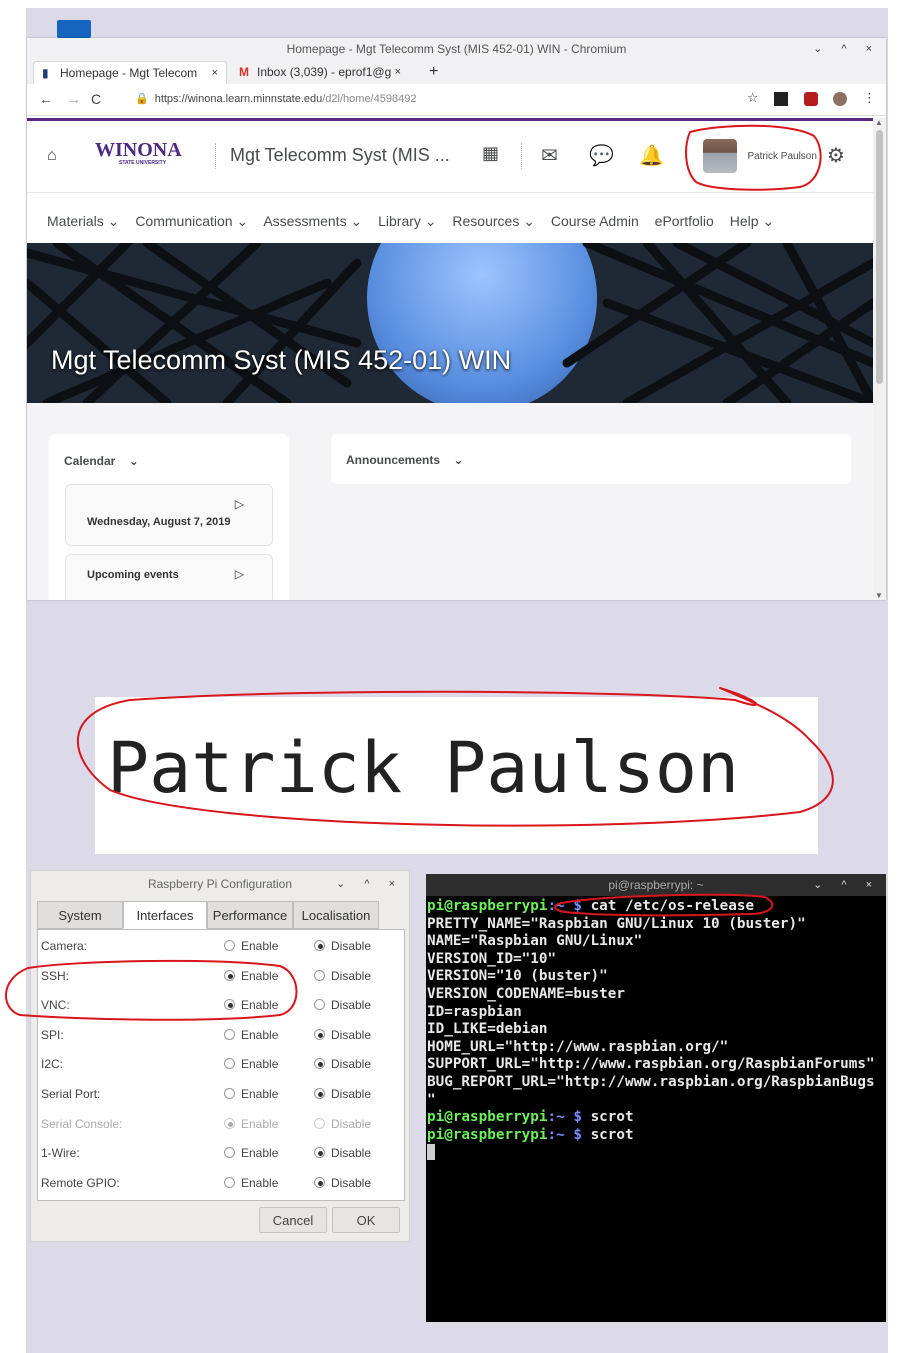 The image size is (900, 1353). Describe the element at coordinates (656, 1136) in the screenshot. I see `terminal-prompt-line: pi@raspberrypi:~ $ scrot` at that location.